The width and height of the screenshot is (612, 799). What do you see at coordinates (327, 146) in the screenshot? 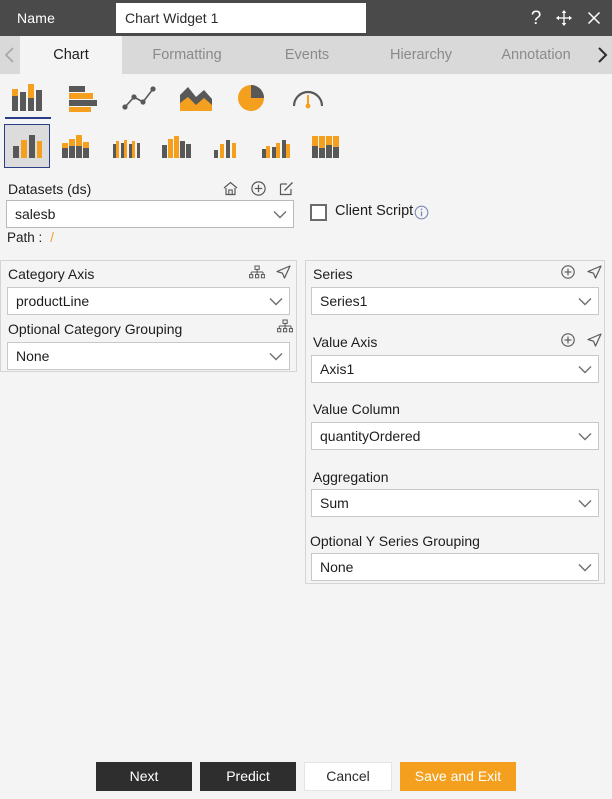
I see `column-stacked-full-icon` at bounding box center [327, 146].